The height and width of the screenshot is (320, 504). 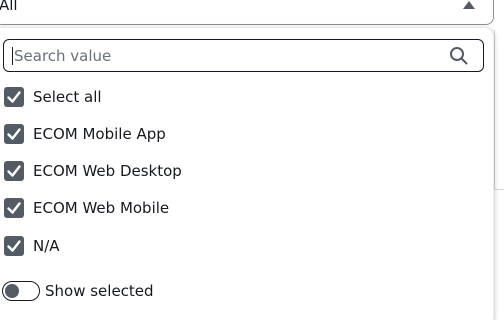 I want to click on option-label: ECOM Web Mobile, so click(x=101, y=208).